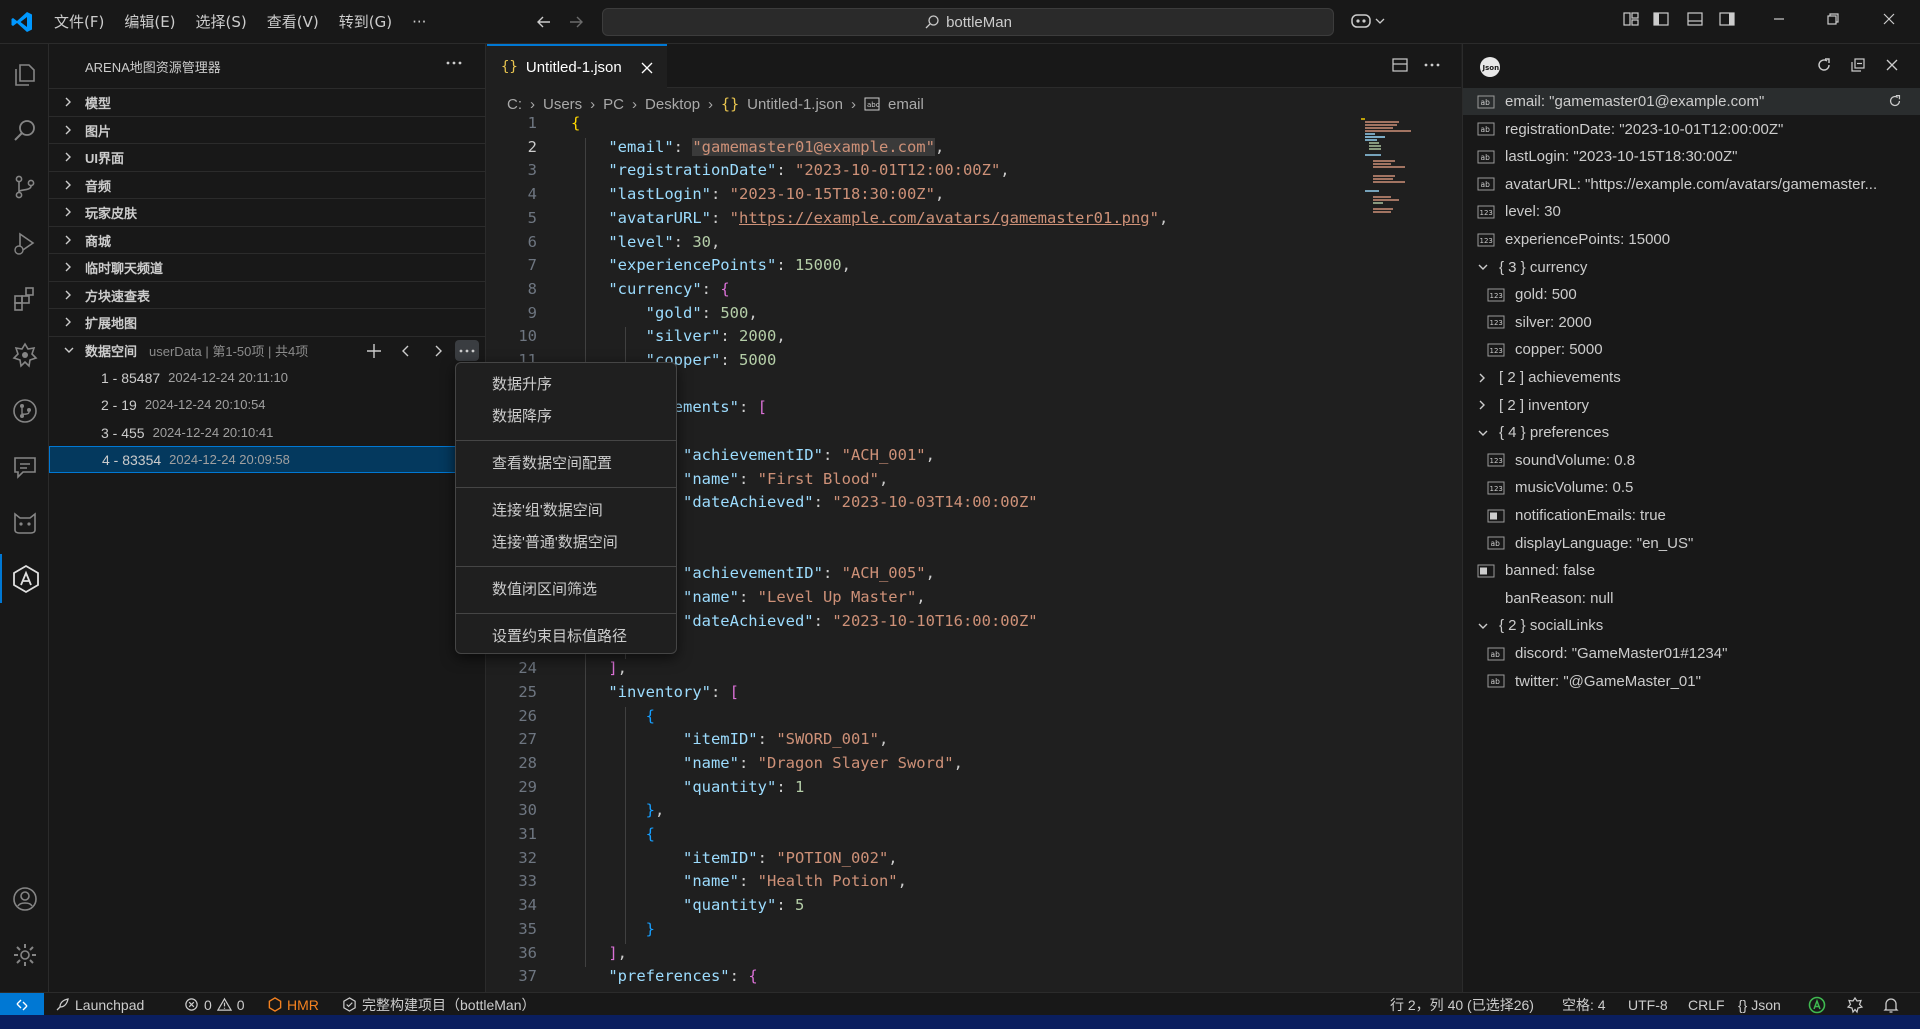  I want to click on tree-row: 123 musicVolume: 0.5, so click(1691, 487).